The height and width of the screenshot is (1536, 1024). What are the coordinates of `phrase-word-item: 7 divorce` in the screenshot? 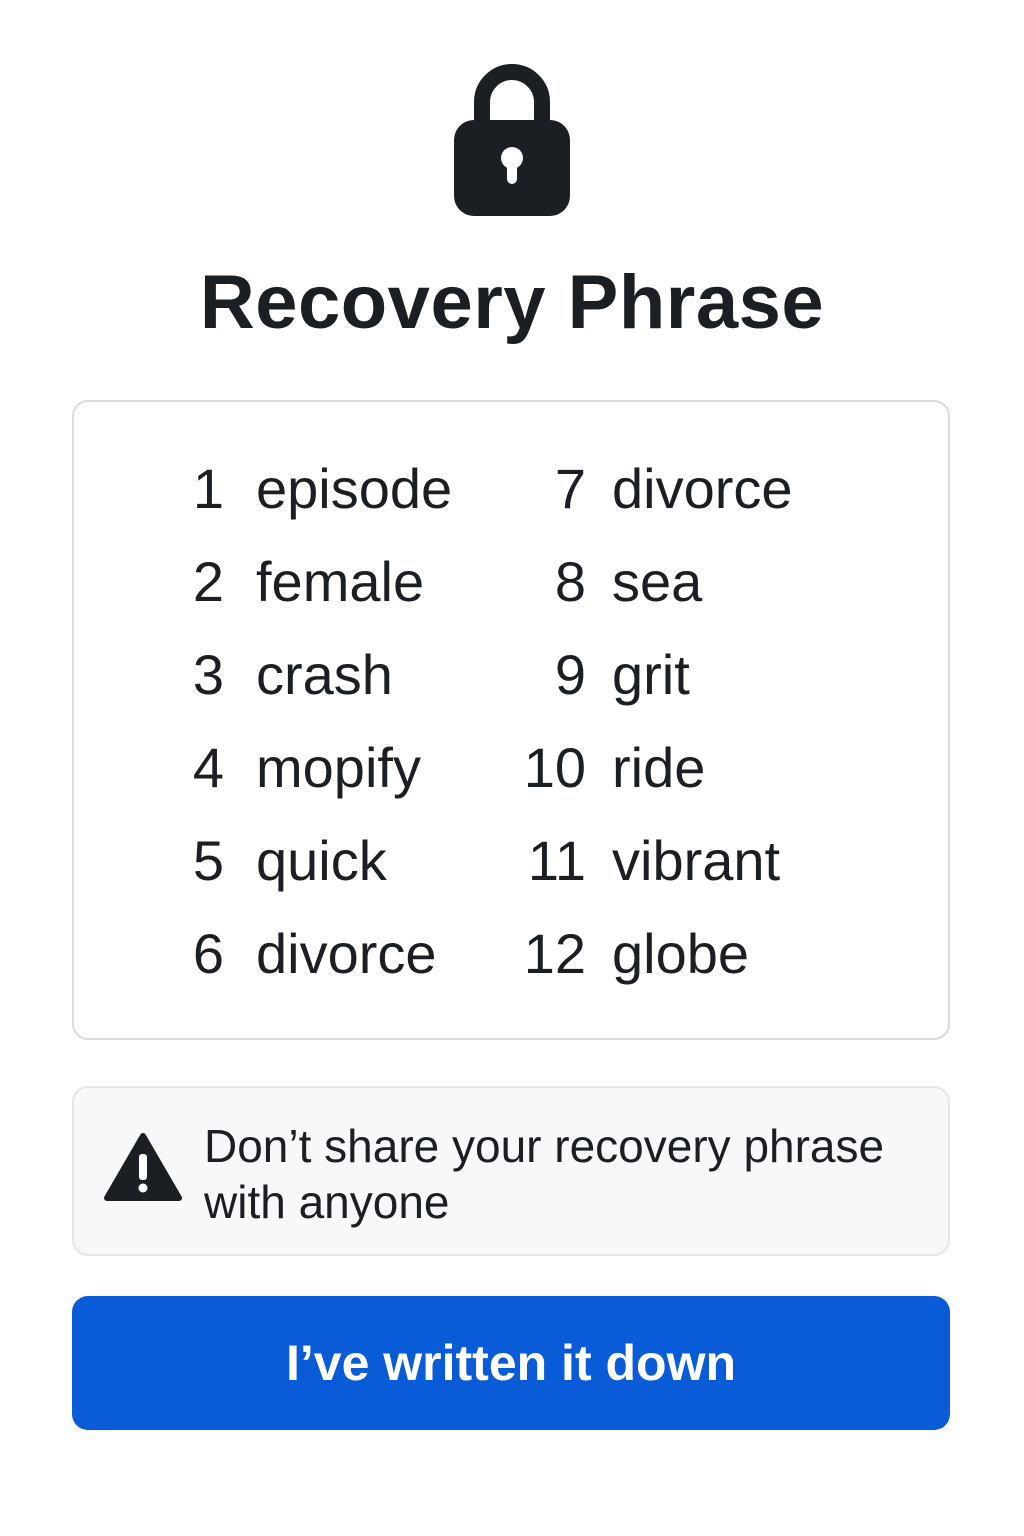 It's located at (639, 489).